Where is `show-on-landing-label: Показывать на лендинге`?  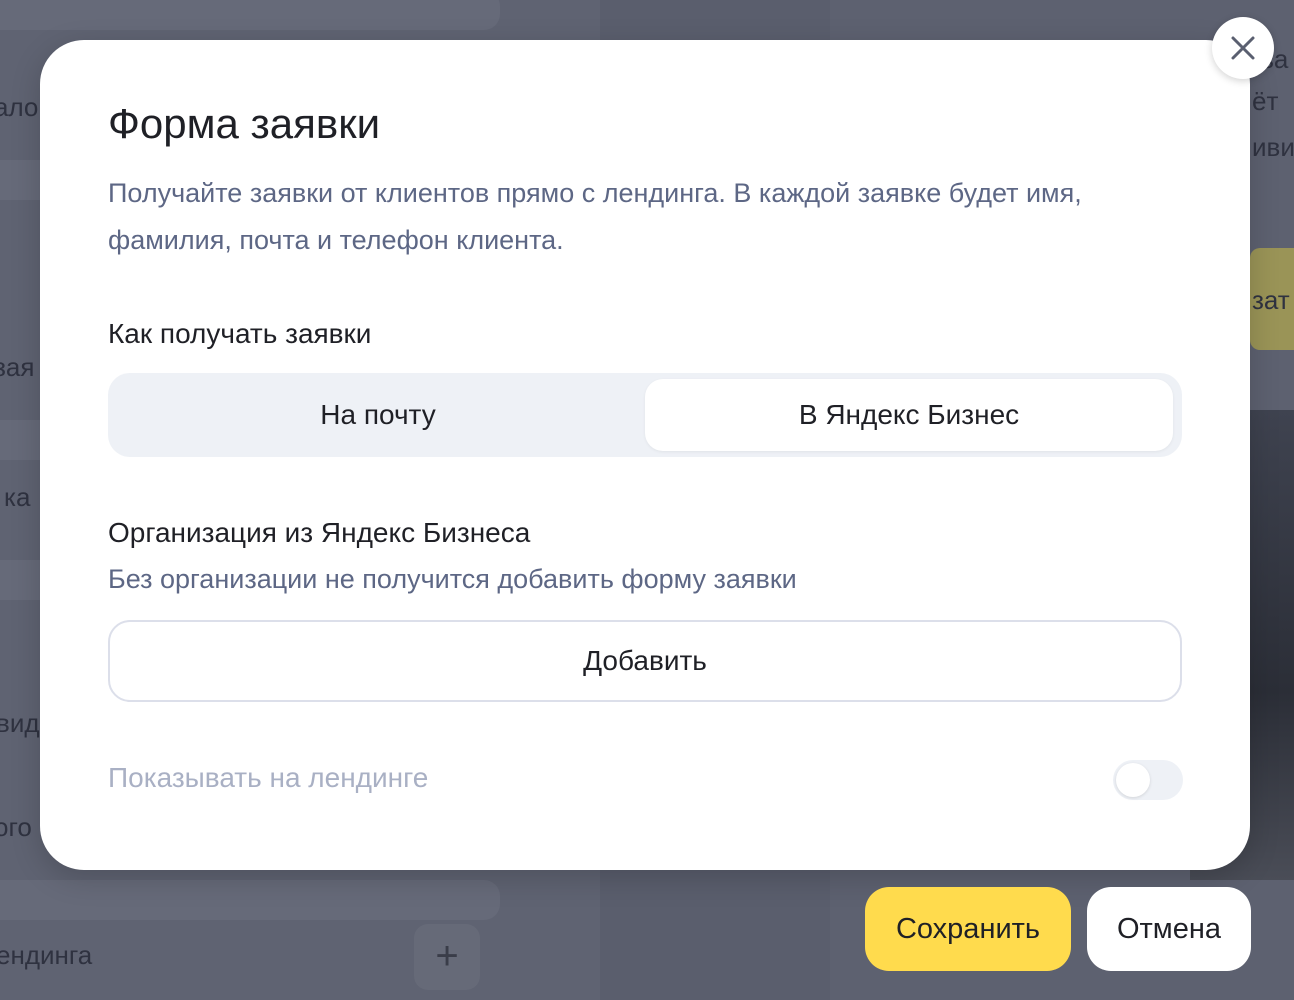
show-on-landing-label: Показывать на лендинге is located at coordinates (268, 777).